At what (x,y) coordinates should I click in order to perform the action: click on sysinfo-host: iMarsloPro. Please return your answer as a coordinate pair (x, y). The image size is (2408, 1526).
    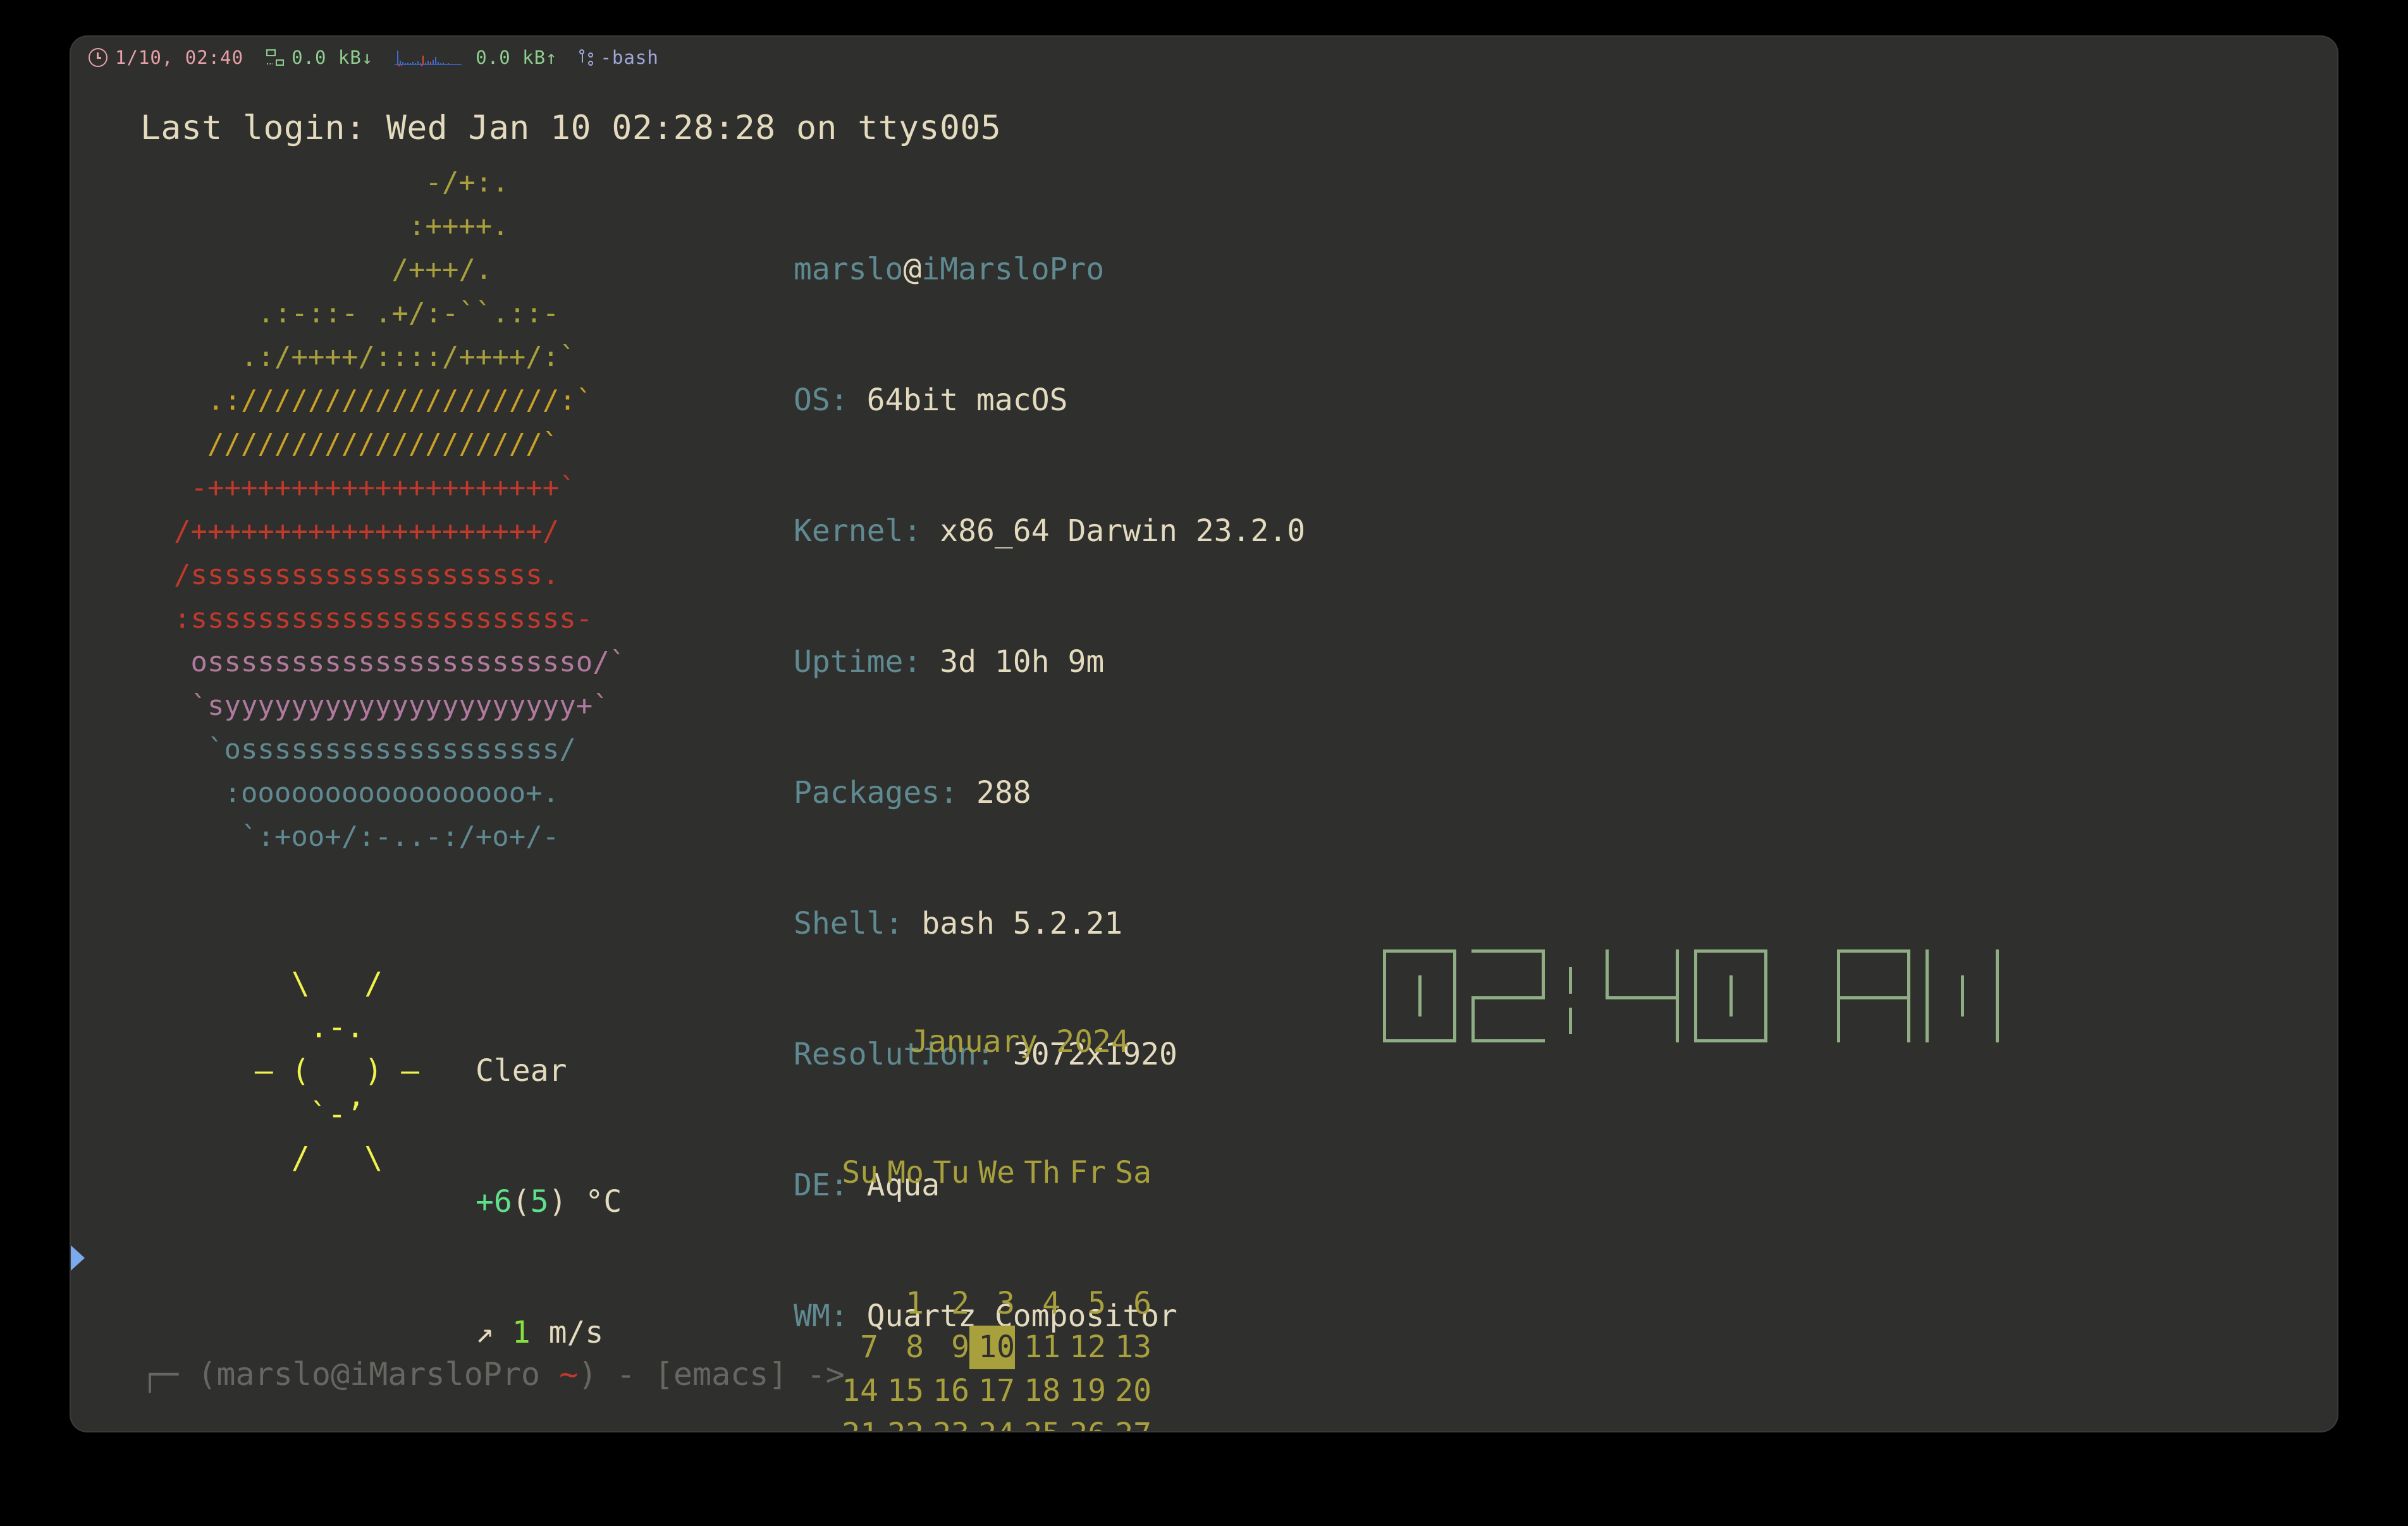
    Looking at the image, I should click on (1013, 269).